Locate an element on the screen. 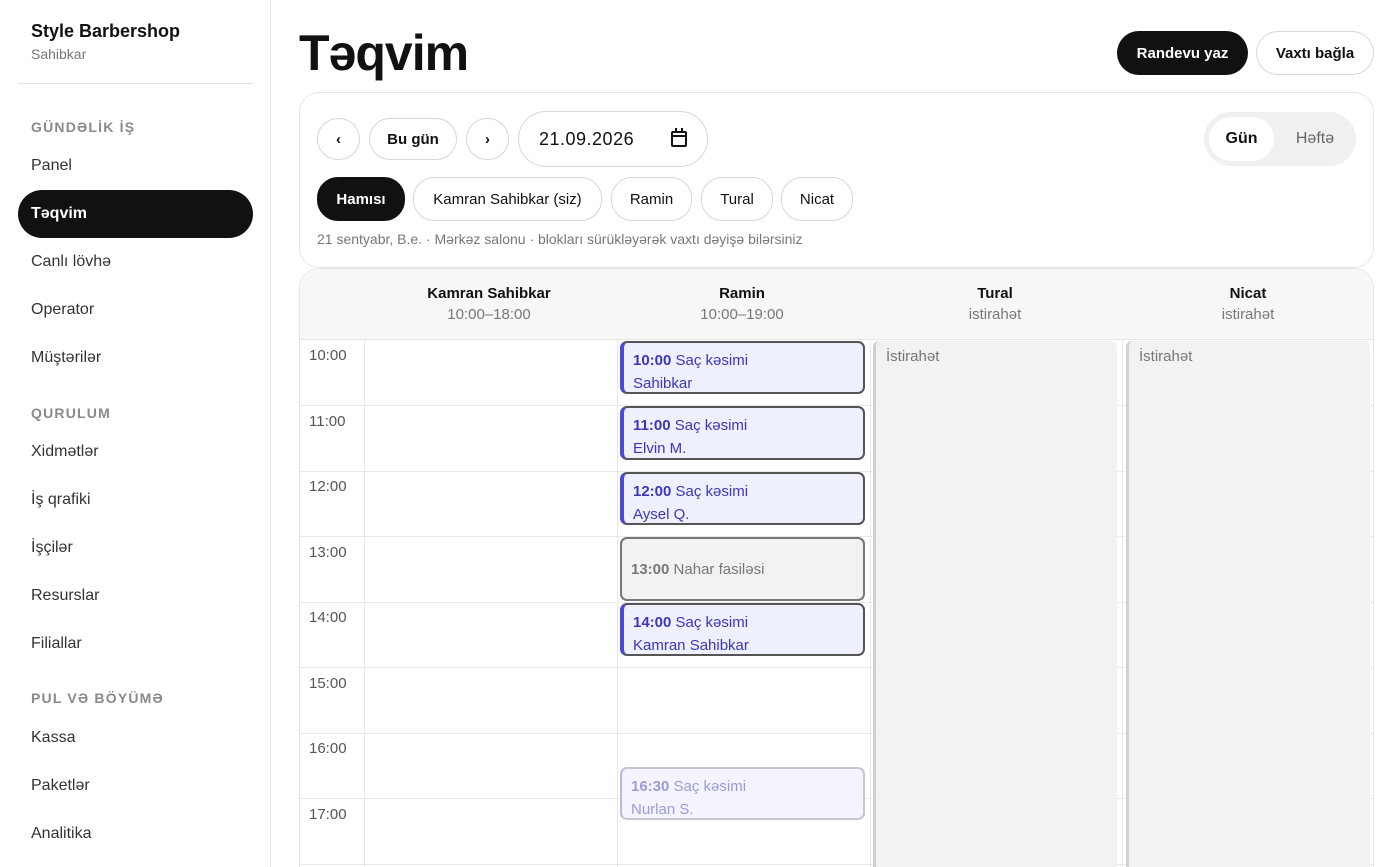 The image size is (1400, 867). sidebar-item-customers: Müştərilər is located at coordinates (135, 358).